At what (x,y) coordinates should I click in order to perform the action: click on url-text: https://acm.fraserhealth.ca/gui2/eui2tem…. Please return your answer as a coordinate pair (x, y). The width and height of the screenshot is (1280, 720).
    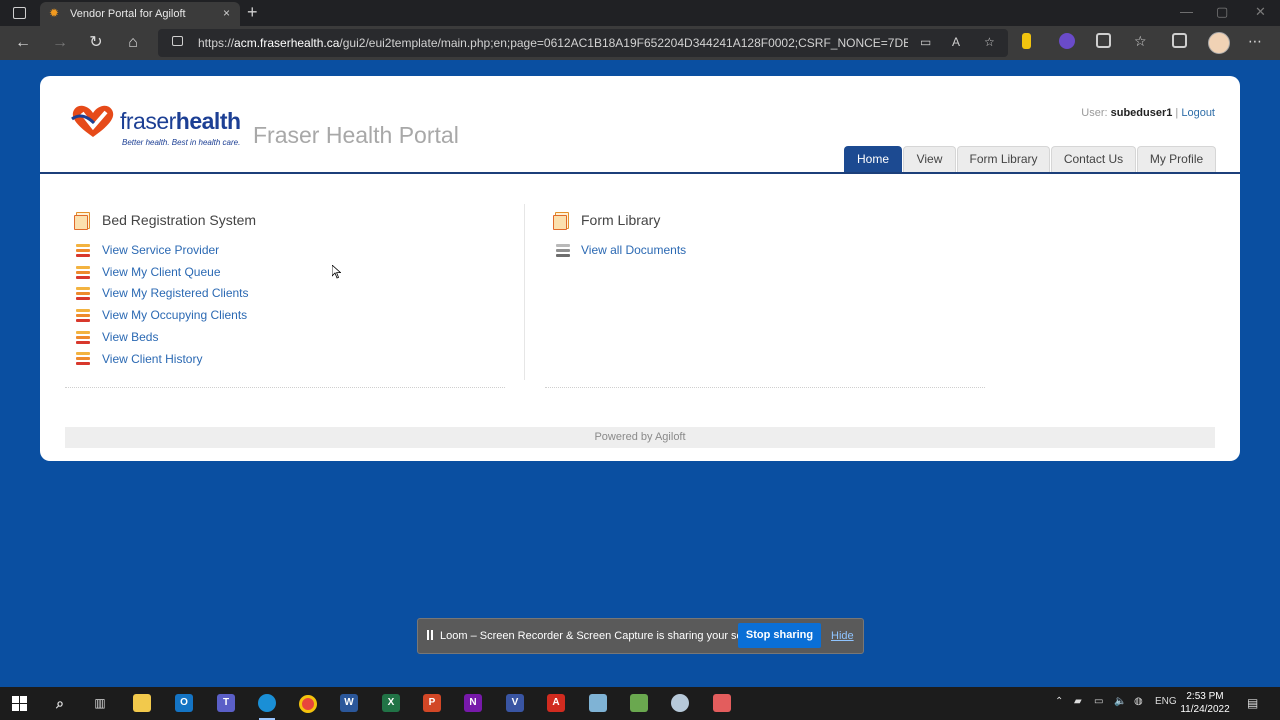
    Looking at the image, I should click on (553, 43).